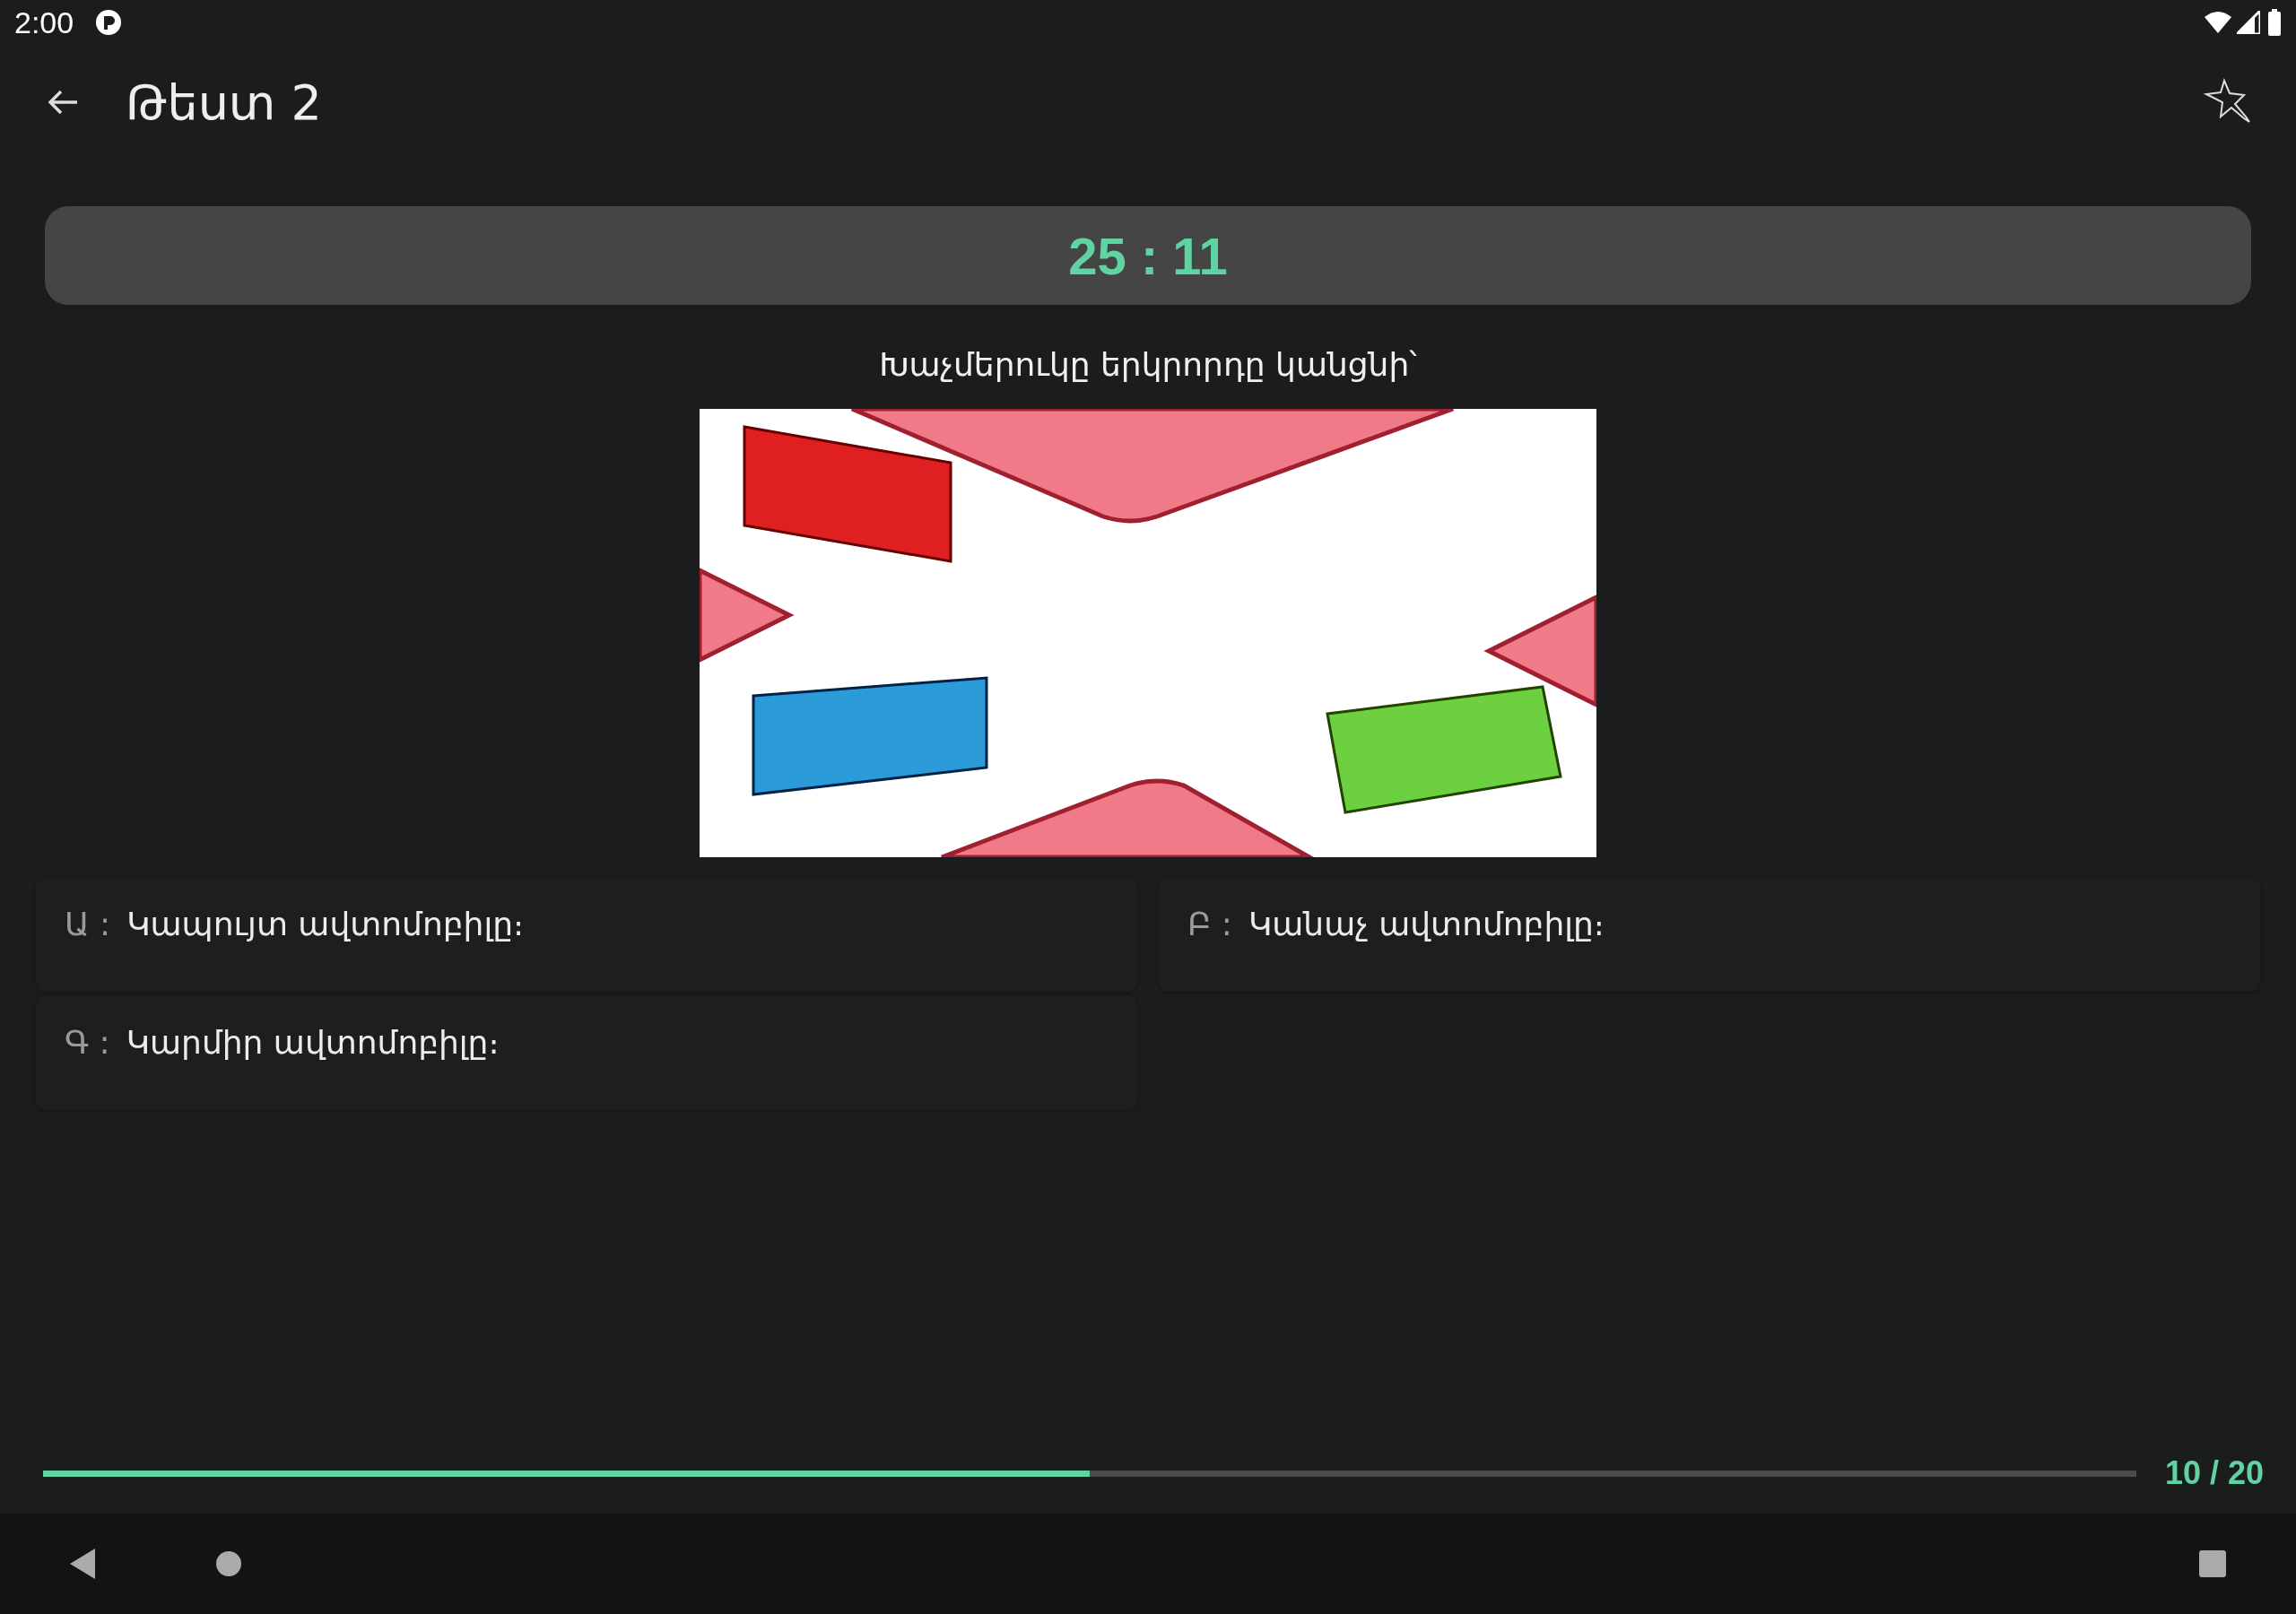 Image resolution: width=2296 pixels, height=1614 pixels. Describe the element at coordinates (88, 924) in the screenshot. I see `option-letter: Ա :` at that location.